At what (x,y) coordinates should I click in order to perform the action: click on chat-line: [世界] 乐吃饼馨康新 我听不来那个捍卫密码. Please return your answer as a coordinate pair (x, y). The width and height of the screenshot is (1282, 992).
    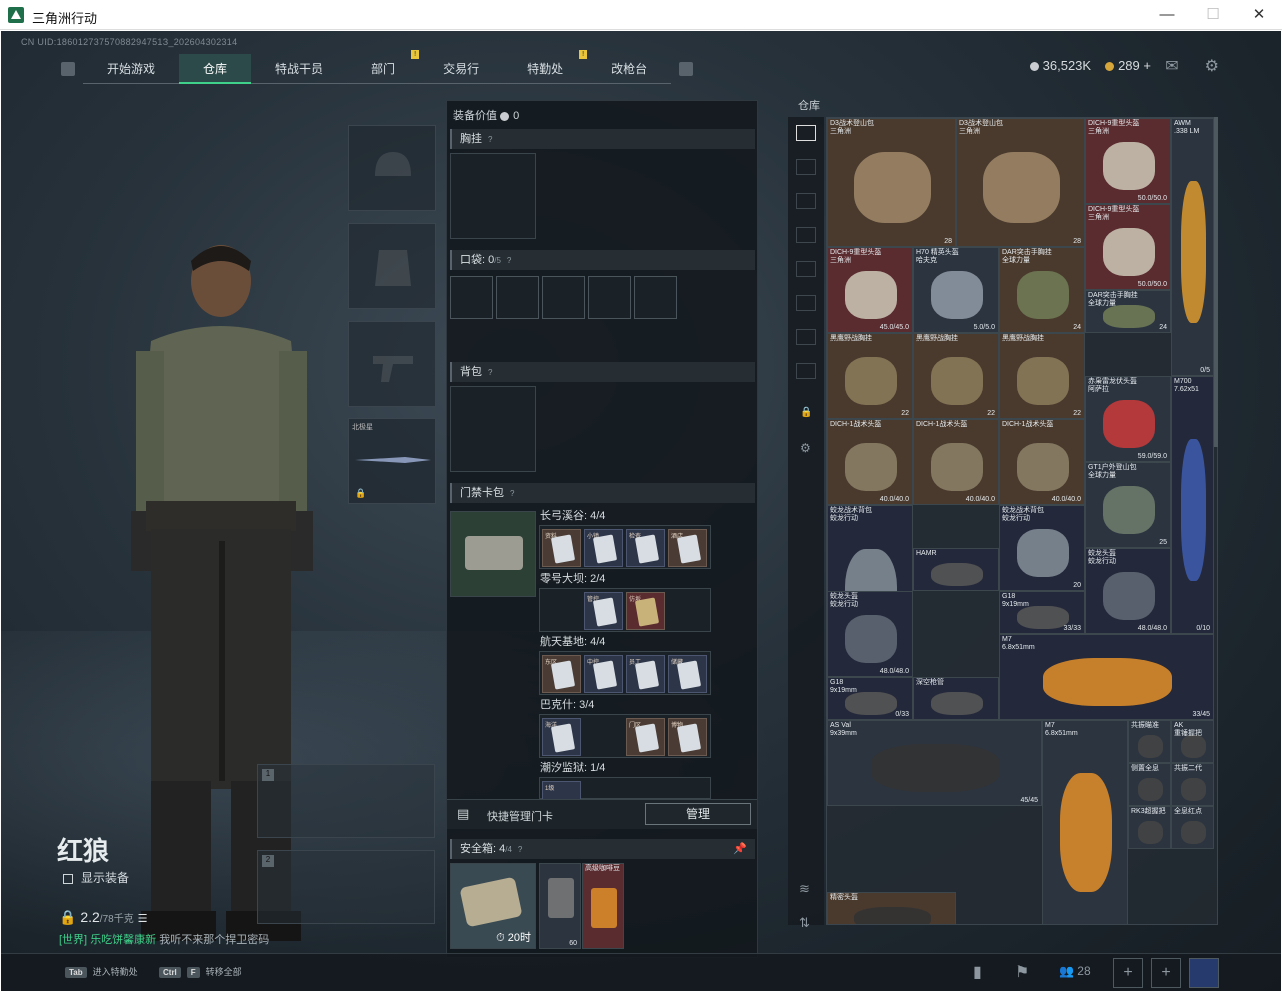
    Looking at the image, I should click on (164, 939).